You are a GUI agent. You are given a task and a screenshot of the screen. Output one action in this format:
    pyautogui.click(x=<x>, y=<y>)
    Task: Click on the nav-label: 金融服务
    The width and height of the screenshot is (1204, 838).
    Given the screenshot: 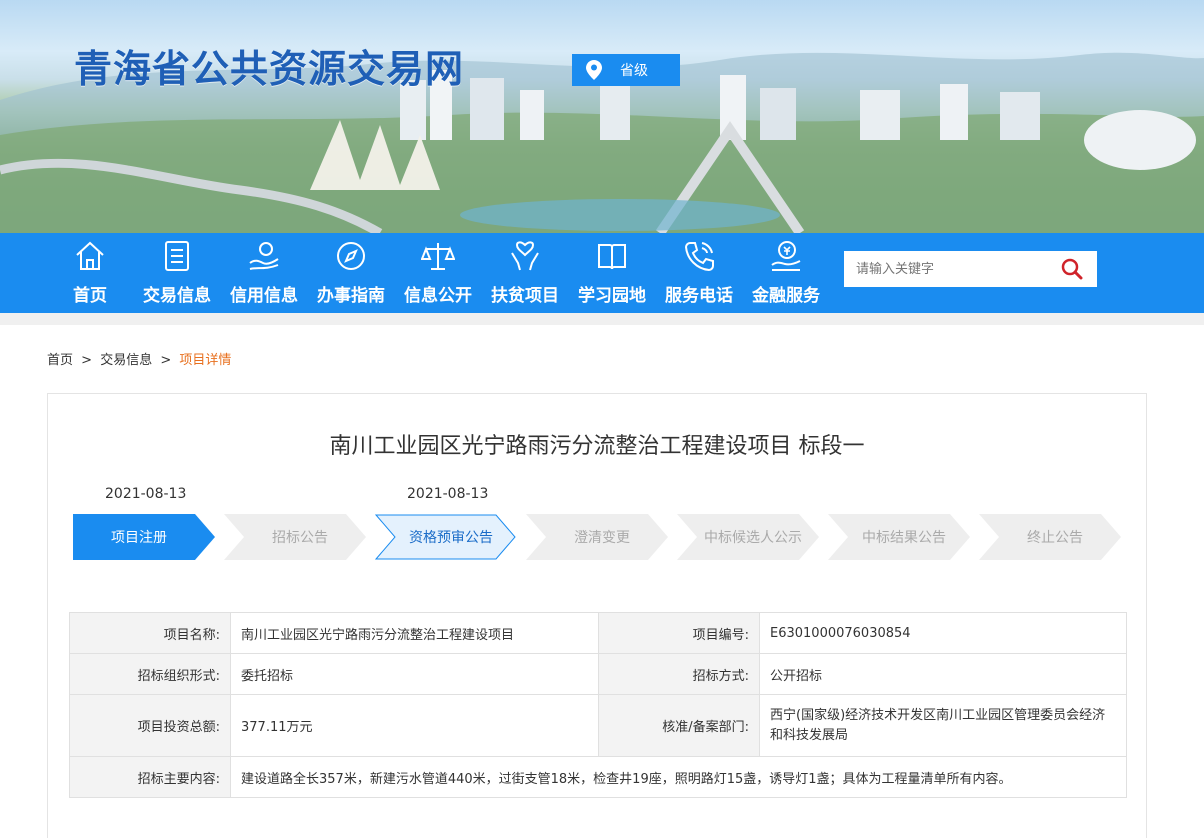 What is the action you would take?
    pyautogui.click(x=786, y=296)
    